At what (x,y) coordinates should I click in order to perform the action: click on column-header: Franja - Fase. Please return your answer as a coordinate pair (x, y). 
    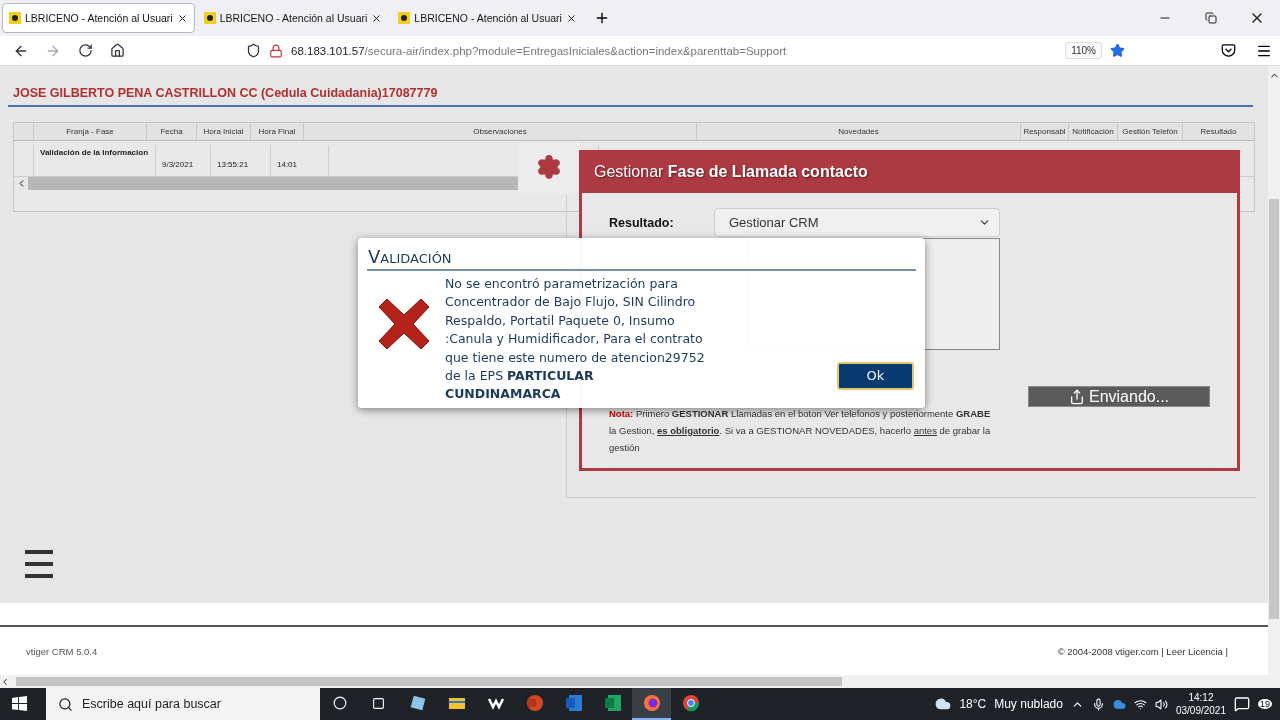
    Looking at the image, I should click on (90, 131).